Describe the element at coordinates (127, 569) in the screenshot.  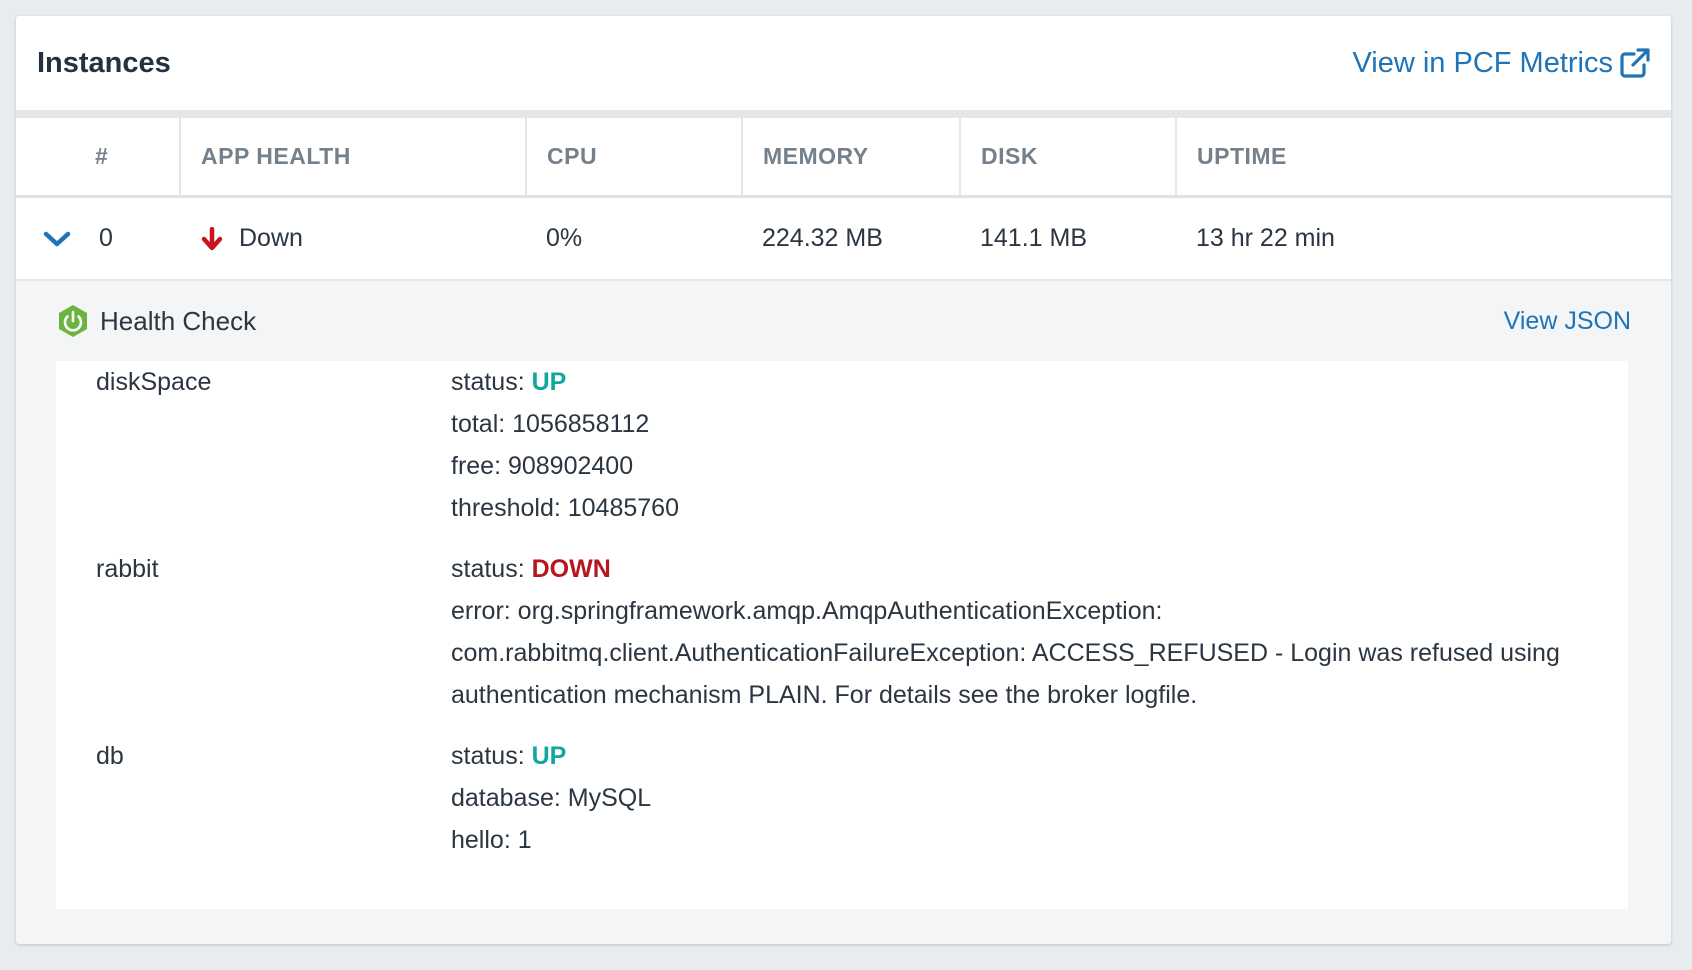
I see `health-entry-name: rabbit` at that location.